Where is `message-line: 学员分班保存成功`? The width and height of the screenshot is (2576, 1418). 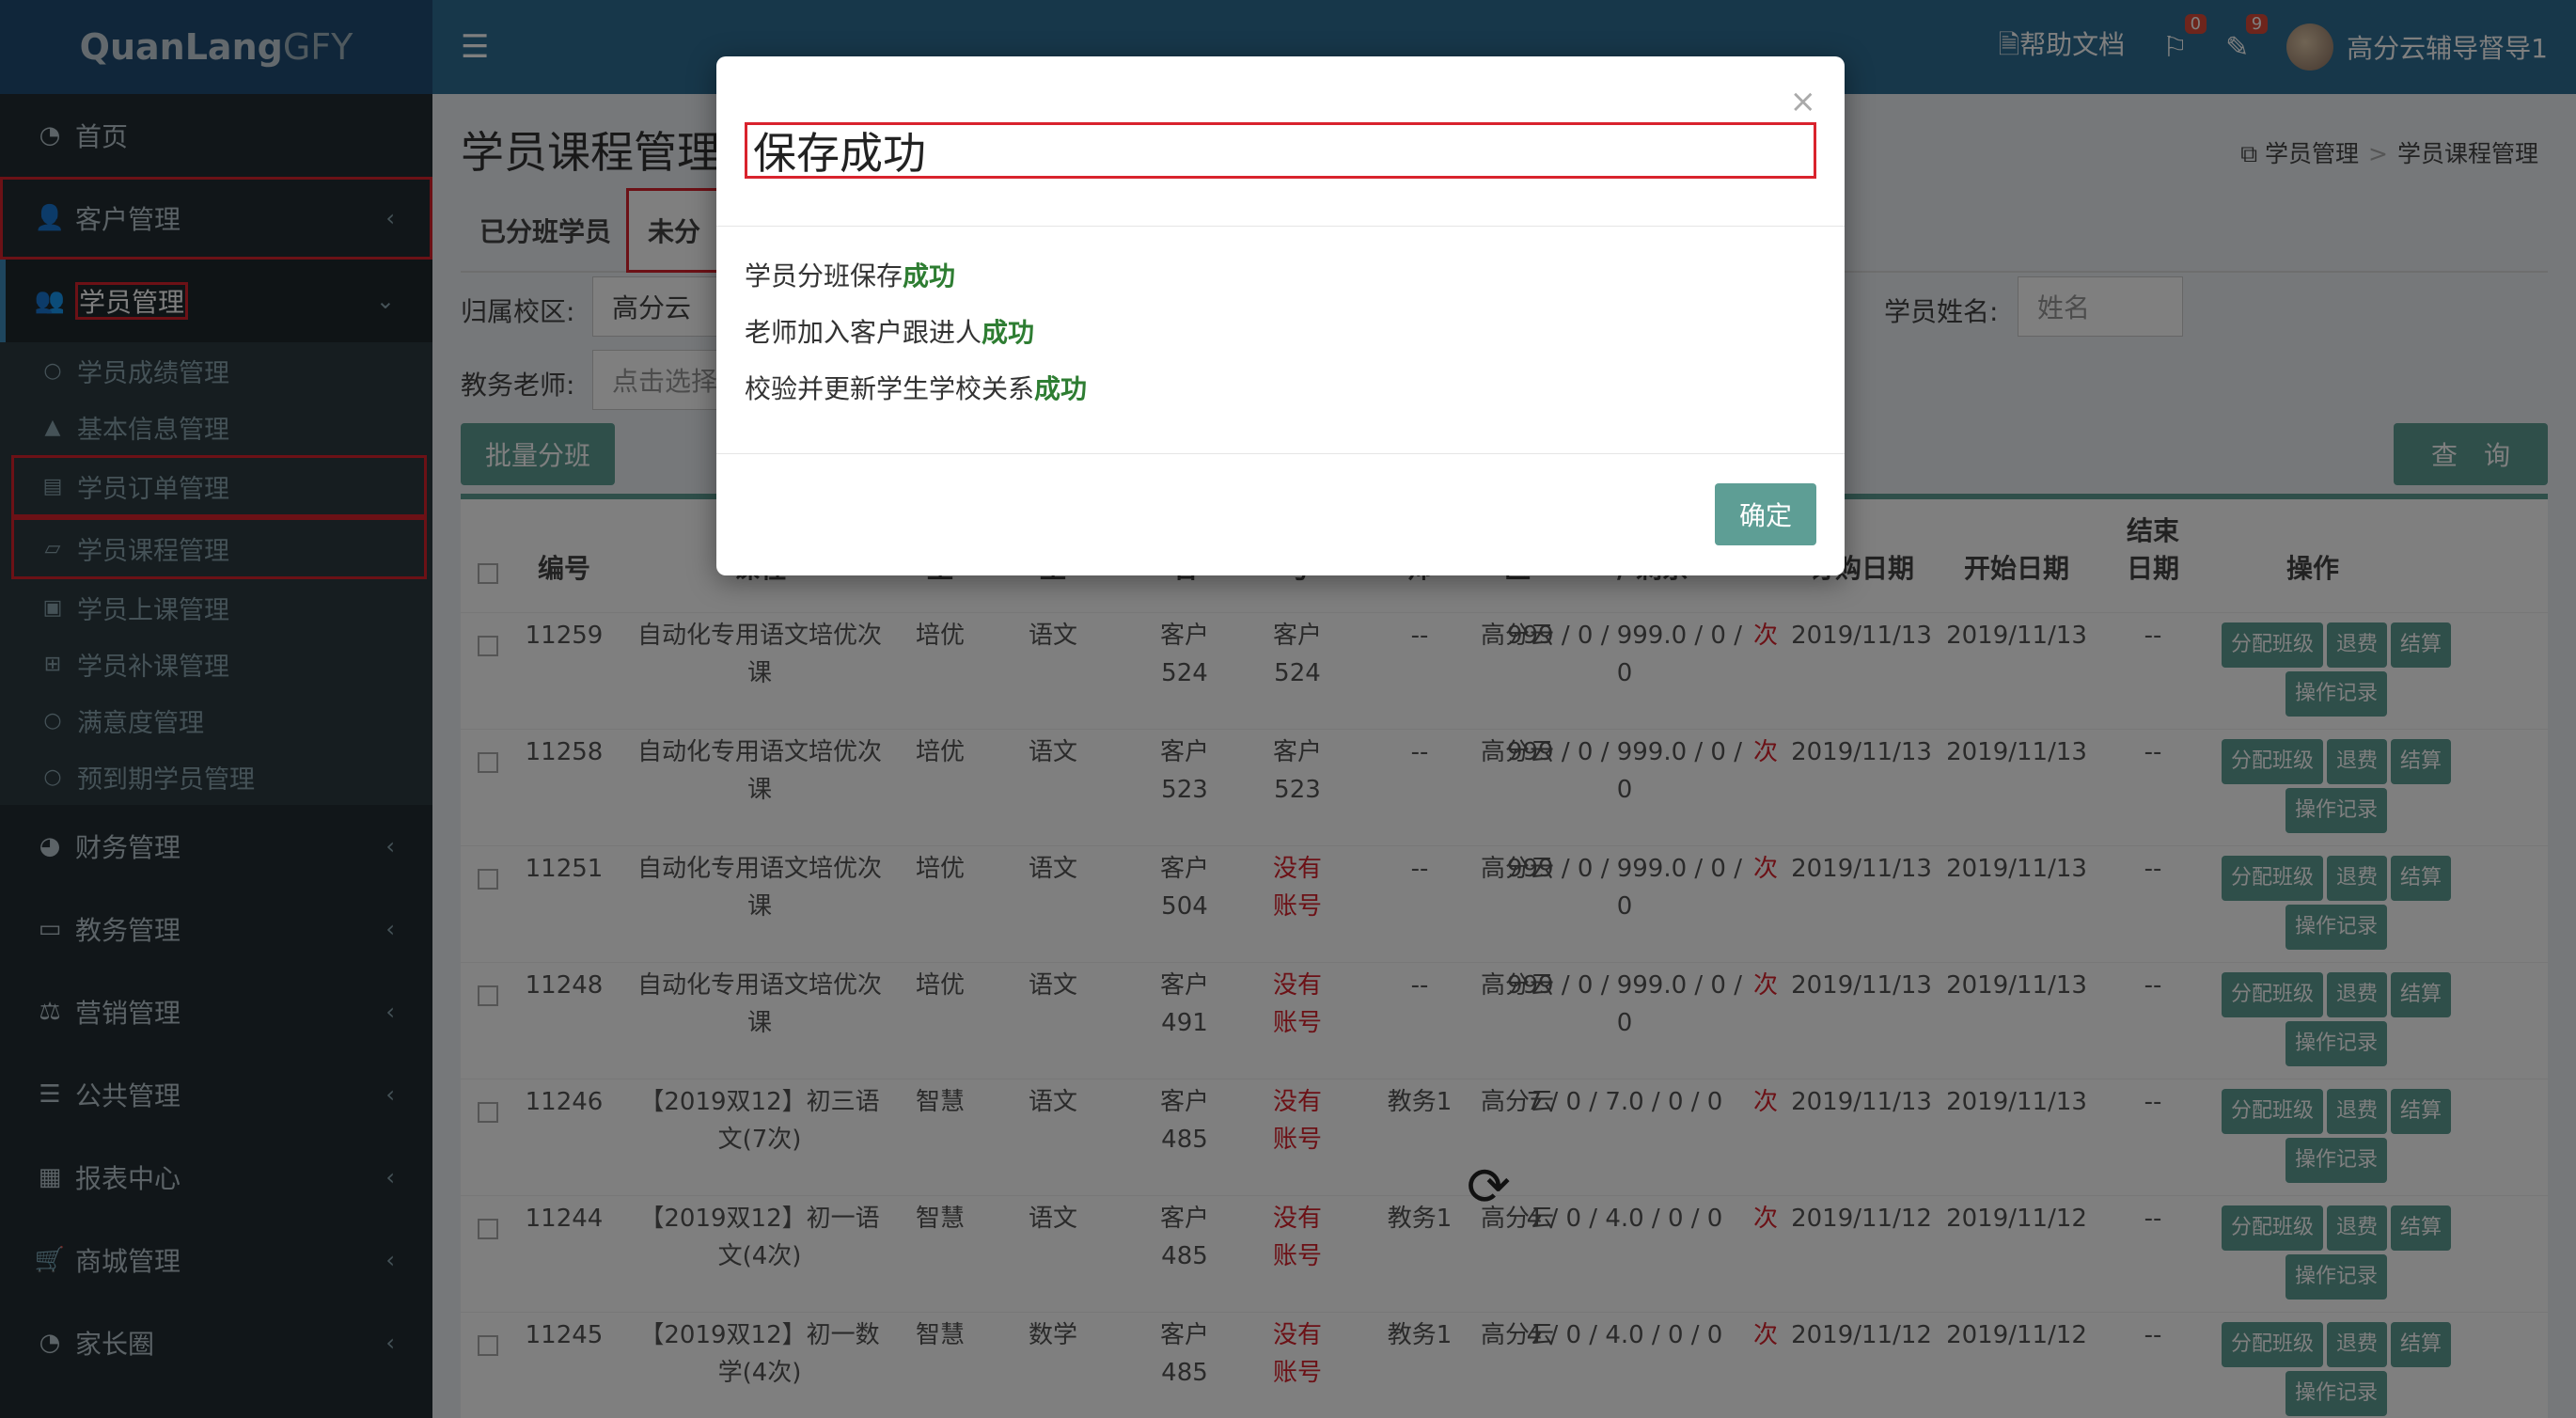
message-line: 学员分班保存成功 is located at coordinates (850, 274).